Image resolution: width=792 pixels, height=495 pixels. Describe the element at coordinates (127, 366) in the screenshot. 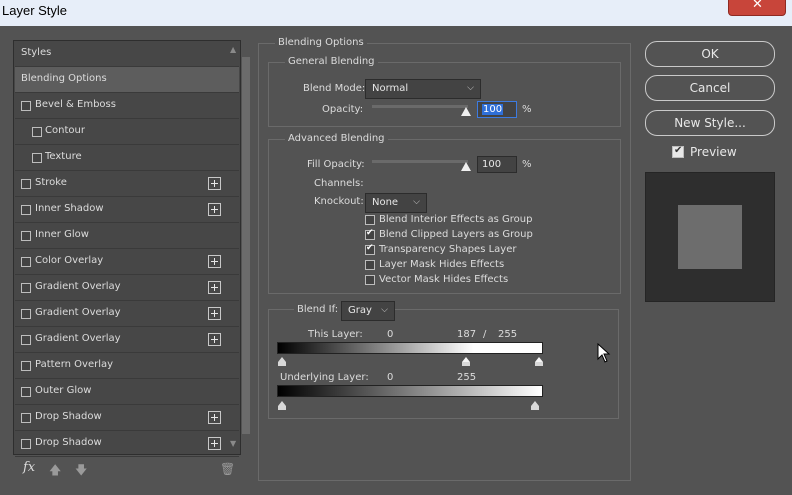

I see `style-item: Pattern Overlay` at that location.